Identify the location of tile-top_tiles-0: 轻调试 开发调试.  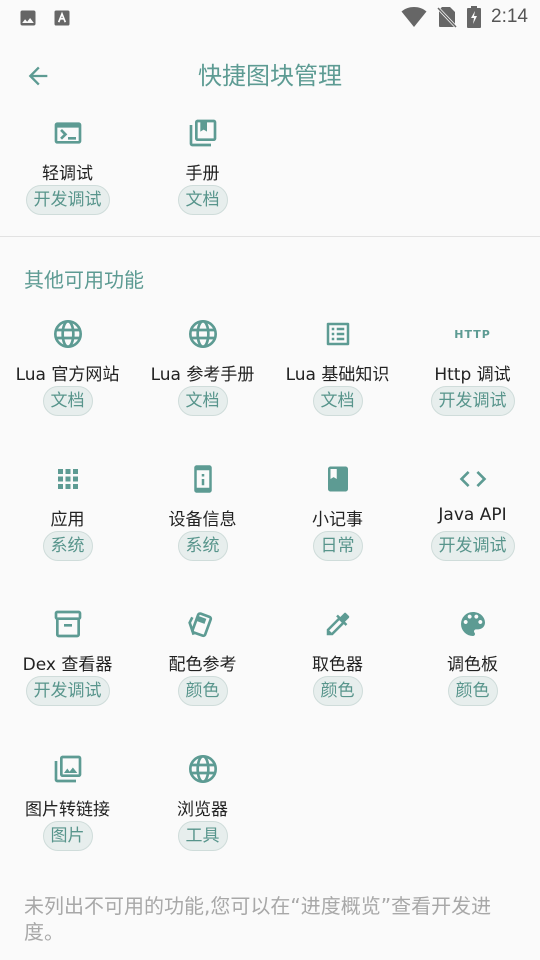
(67, 177).